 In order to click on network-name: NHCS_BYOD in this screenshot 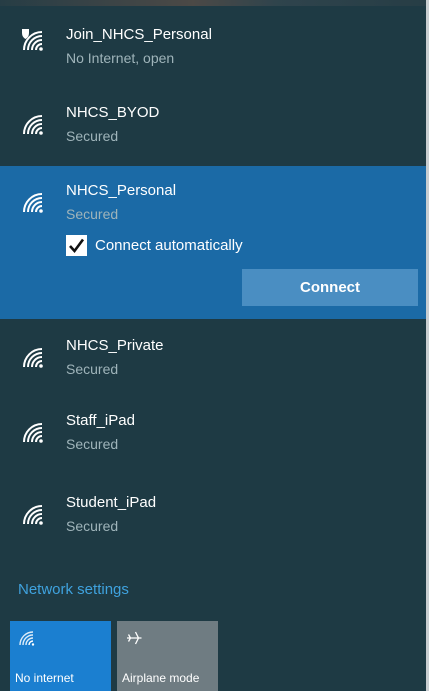, I will do `click(113, 112)`.